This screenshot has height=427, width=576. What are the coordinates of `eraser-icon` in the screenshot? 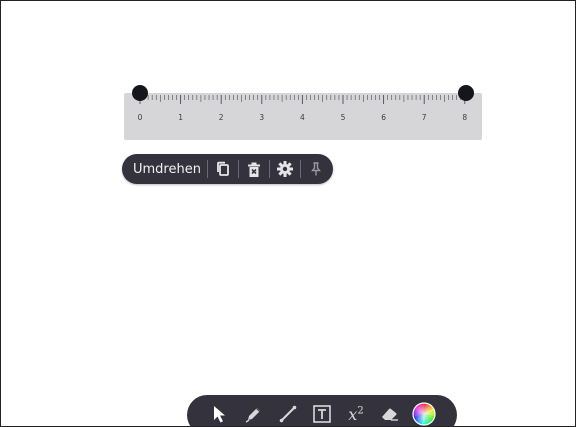 It's located at (390, 414).